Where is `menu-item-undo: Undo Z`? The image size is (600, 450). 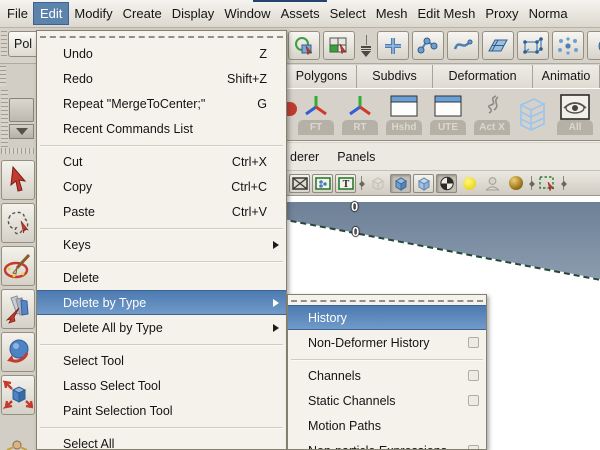 menu-item-undo: Undo Z is located at coordinates (161, 53).